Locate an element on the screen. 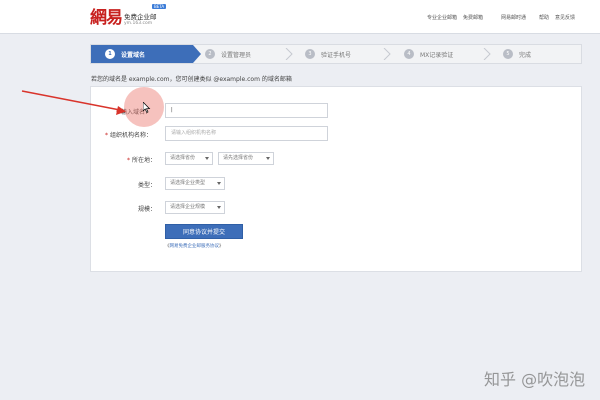 This screenshot has height=400, width=600. company-type-value: 请选择企业类型 is located at coordinates (188, 183).